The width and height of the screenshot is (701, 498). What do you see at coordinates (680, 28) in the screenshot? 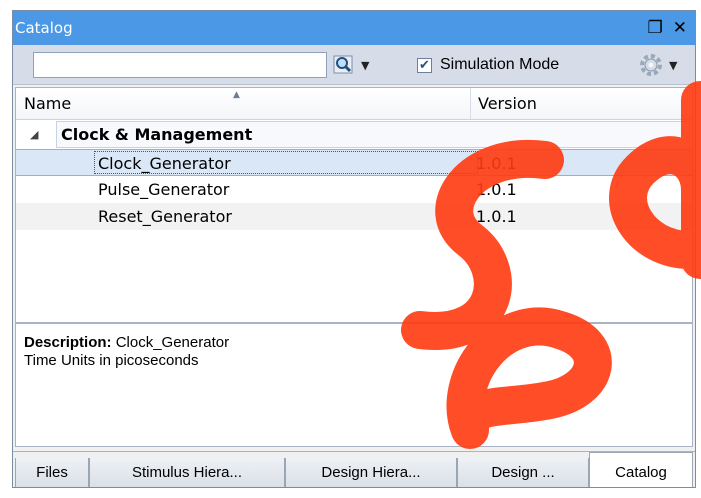
I see `close-icon: ✕` at bounding box center [680, 28].